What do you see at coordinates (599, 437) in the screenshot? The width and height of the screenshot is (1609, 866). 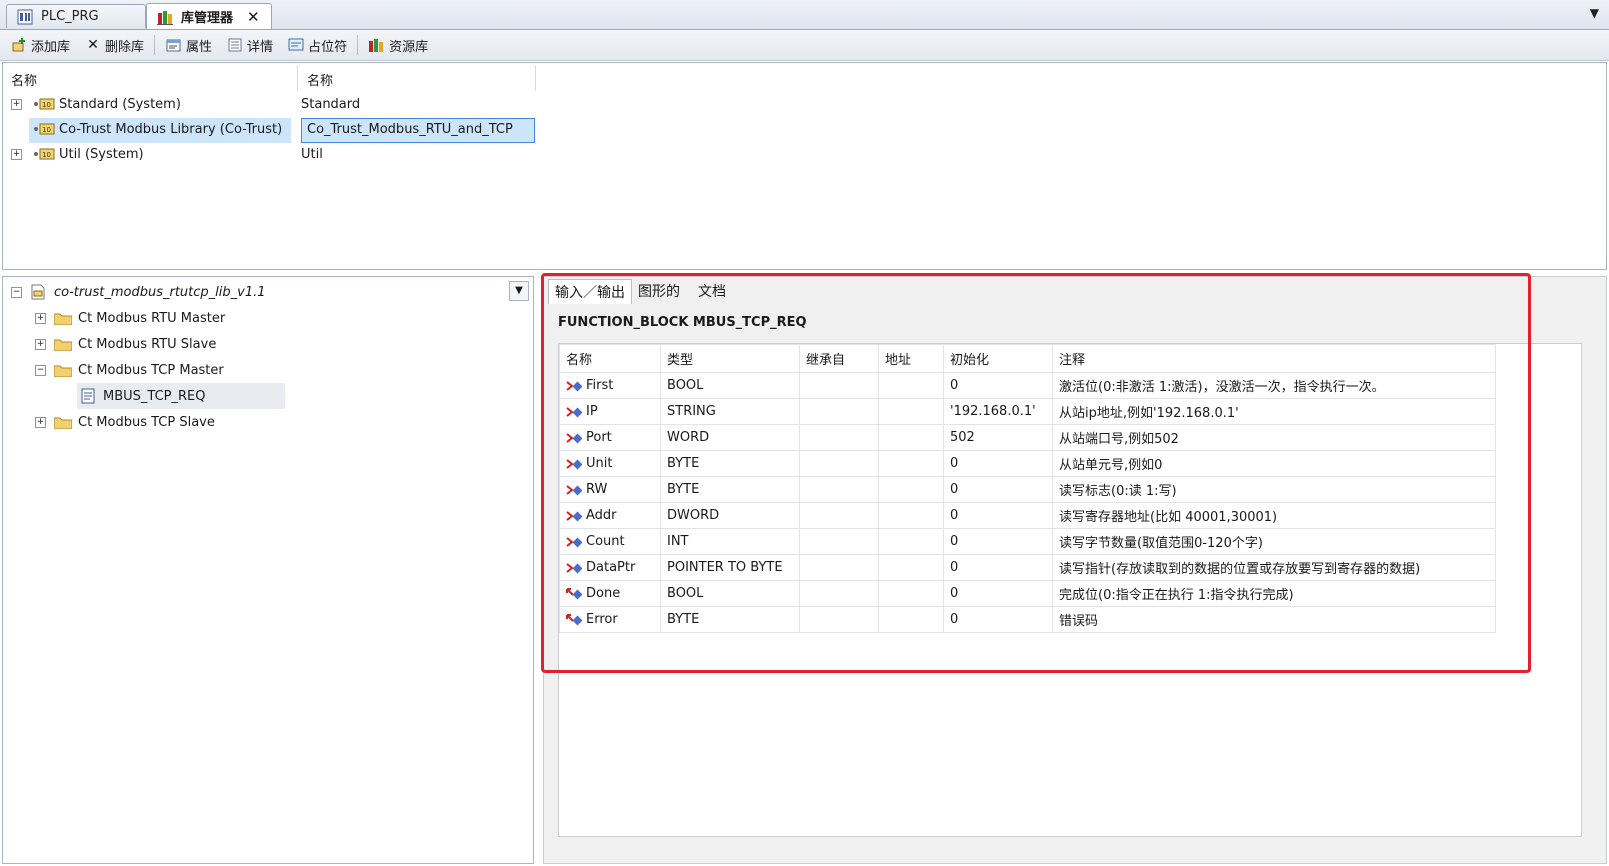 I see `variable-name: Port` at bounding box center [599, 437].